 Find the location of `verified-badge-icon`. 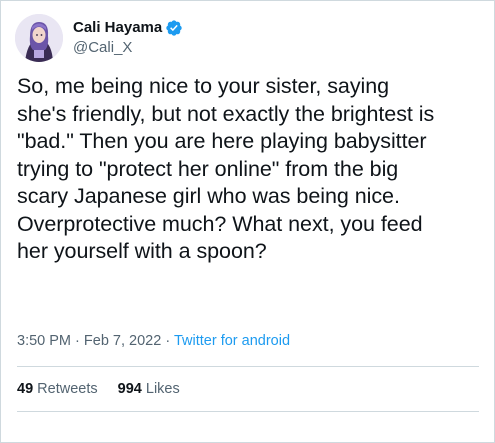

verified-badge-icon is located at coordinates (174, 28).